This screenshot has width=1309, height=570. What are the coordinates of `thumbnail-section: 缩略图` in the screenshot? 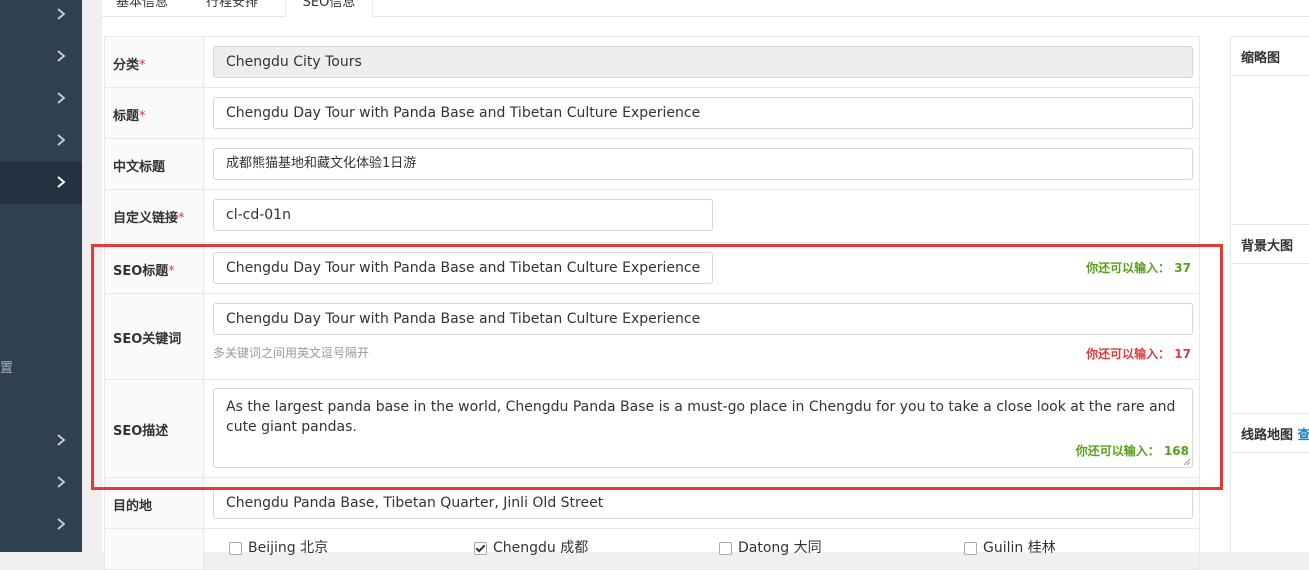 It's located at (1270, 56).